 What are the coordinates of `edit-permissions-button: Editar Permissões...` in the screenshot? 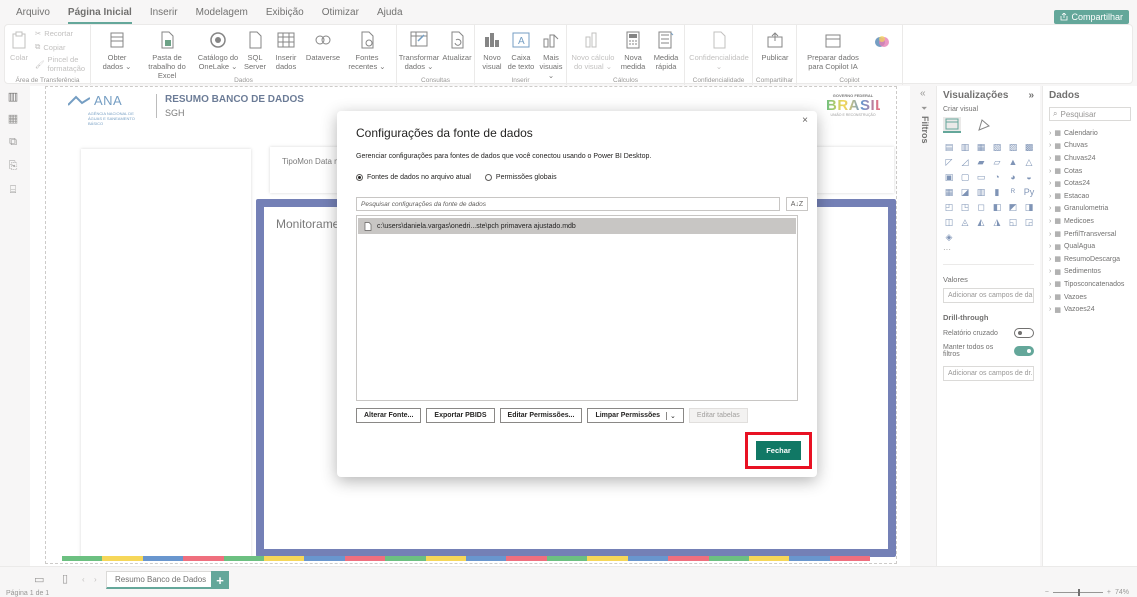 It's located at (541, 415).